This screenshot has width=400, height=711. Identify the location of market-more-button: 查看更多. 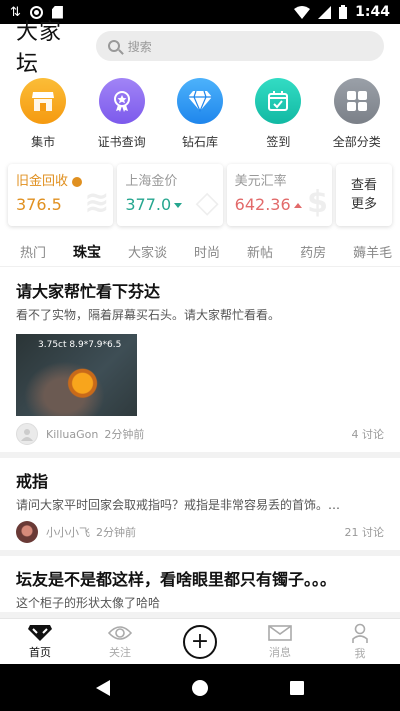
(363, 195).